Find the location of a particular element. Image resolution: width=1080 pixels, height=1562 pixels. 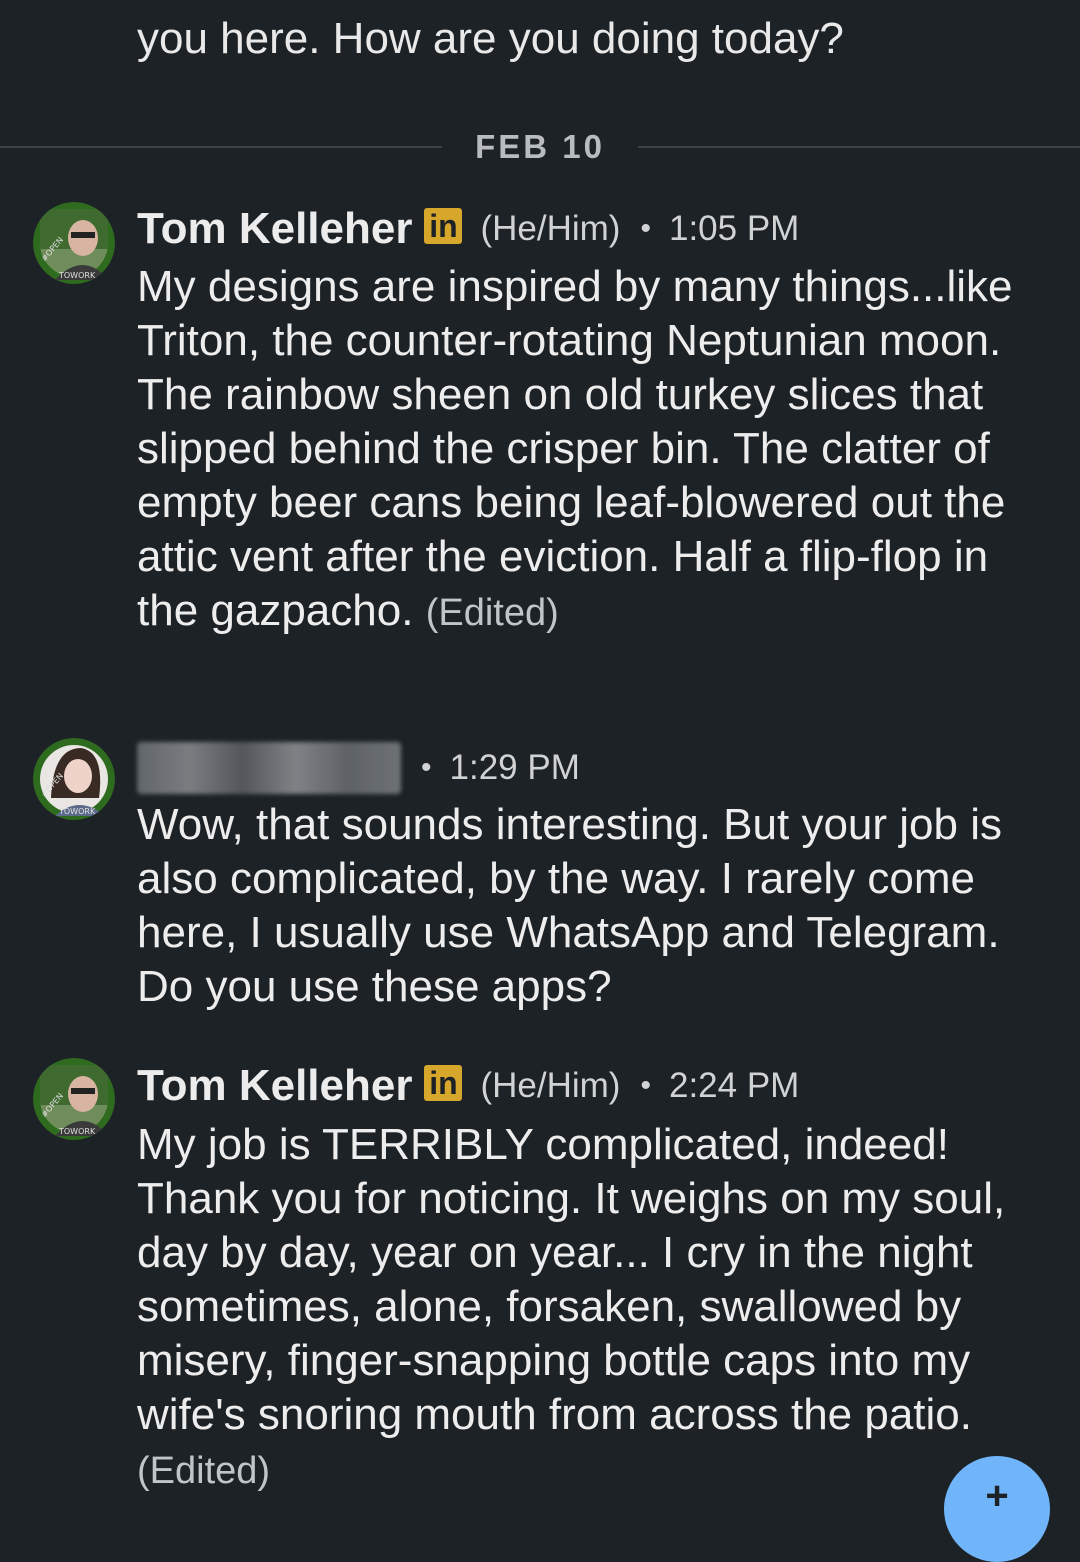

message-time: 2:24 PM is located at coordinates (734, 1085).